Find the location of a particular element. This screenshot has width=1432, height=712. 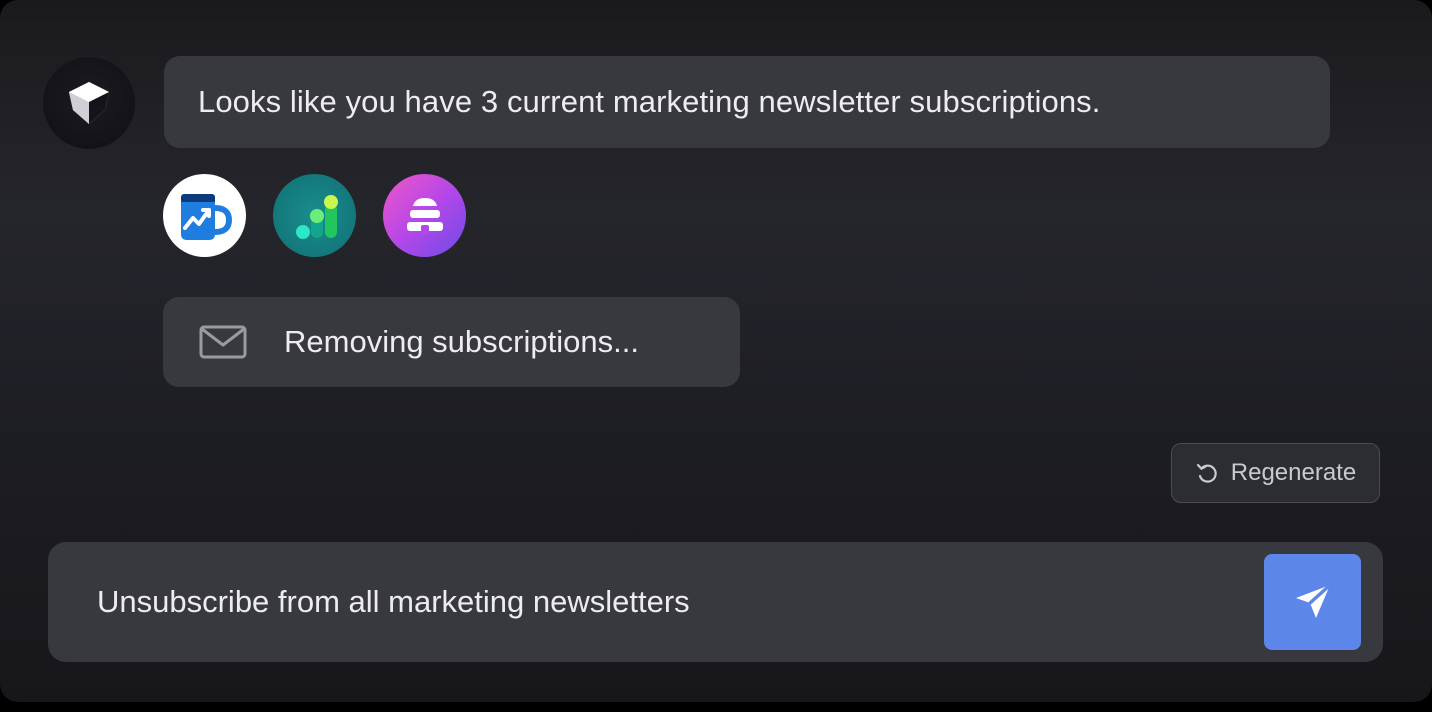

refresh-icon is located at coordinates (1206, 473).